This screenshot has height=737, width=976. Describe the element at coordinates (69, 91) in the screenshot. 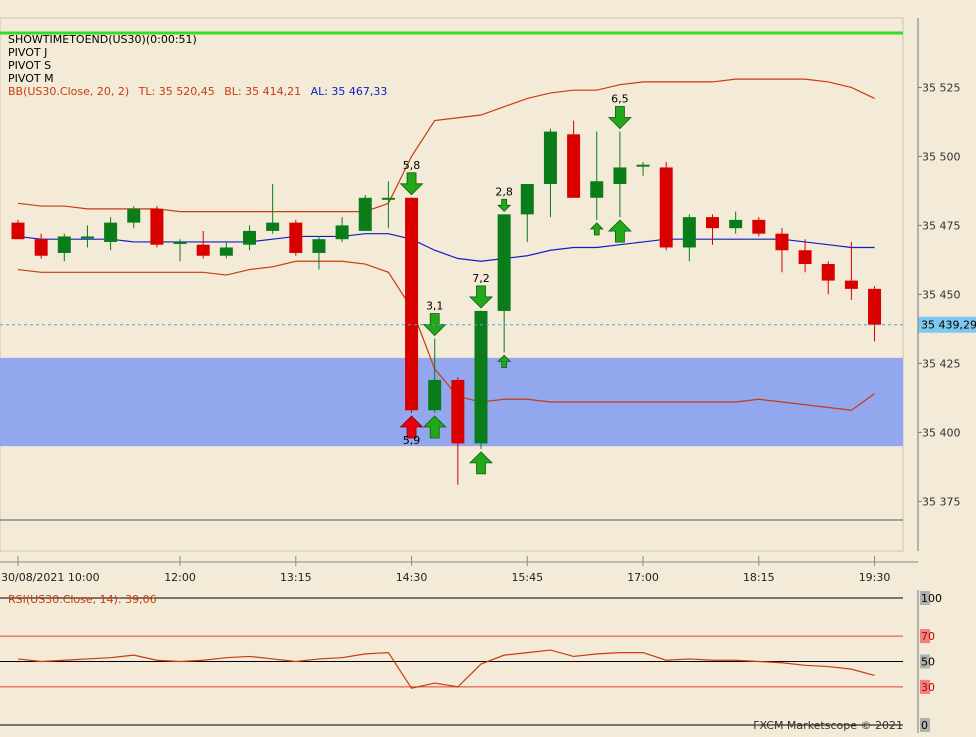

I see `bb-label: BB(US30.Close, 20, 2)` at that location.